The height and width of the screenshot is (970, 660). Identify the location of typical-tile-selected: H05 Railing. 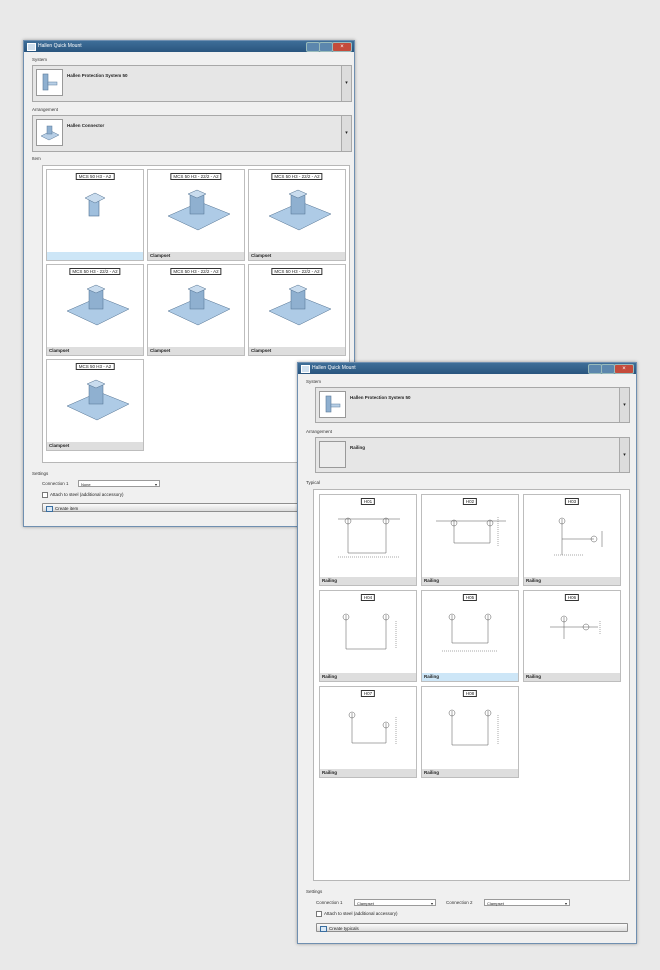
(470, 636).